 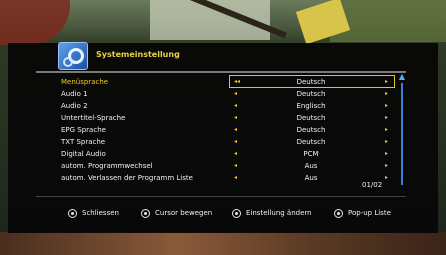 I want to click on footer-divider, so click(x=221, y=196).